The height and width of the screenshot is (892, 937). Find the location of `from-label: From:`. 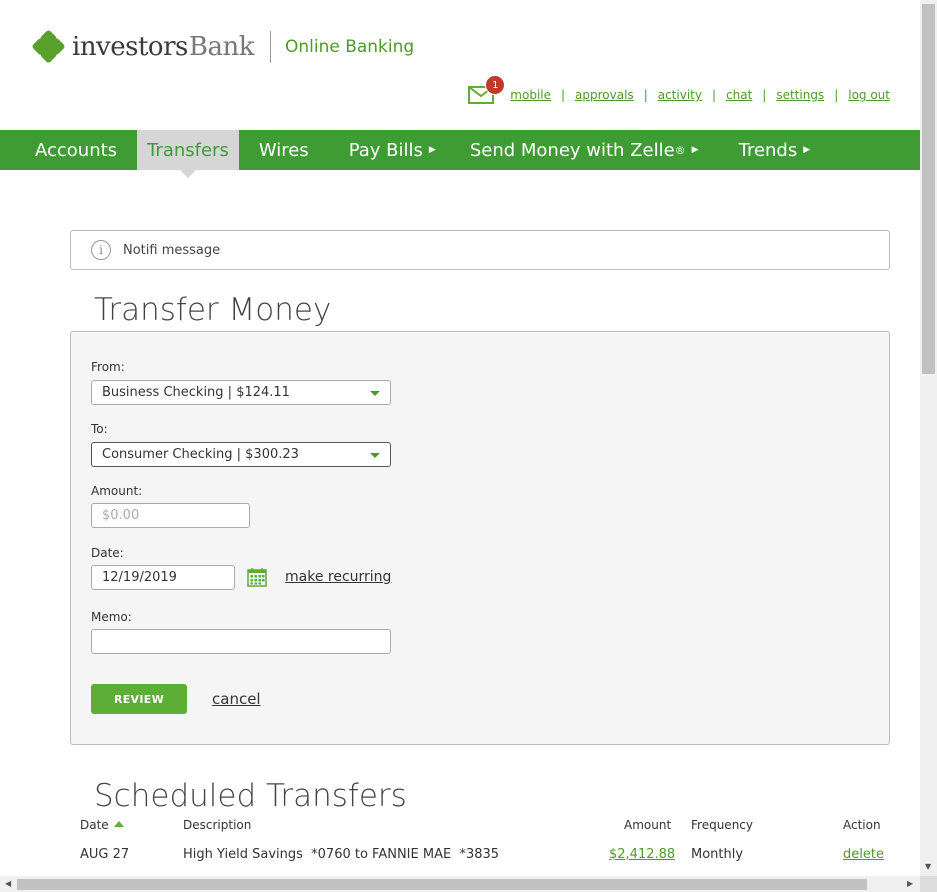

from-label: From: is located at coordinates (108, 367).